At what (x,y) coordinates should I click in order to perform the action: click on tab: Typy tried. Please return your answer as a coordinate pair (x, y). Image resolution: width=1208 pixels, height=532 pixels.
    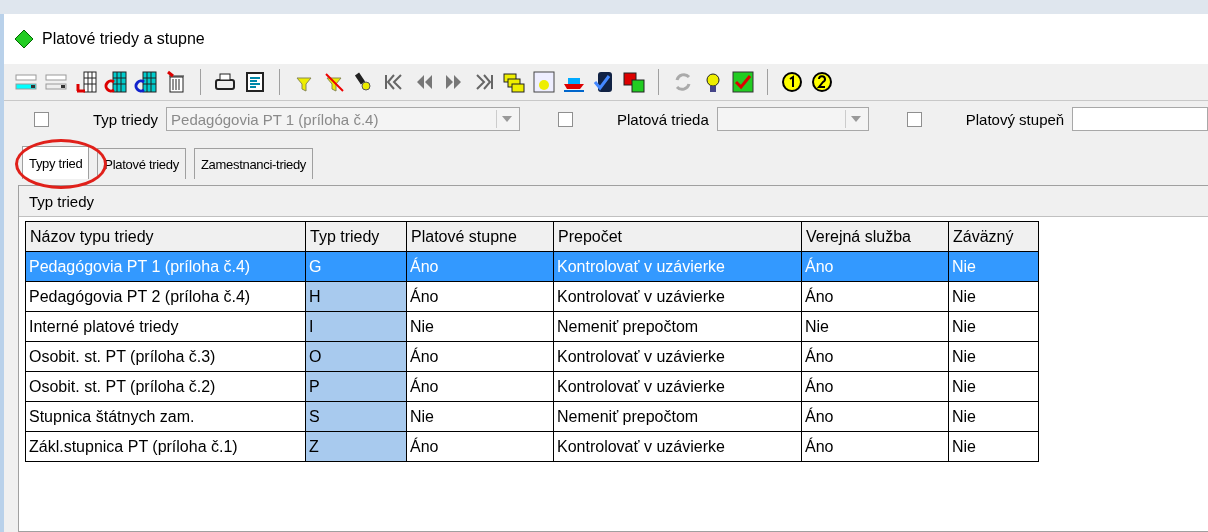
    Looking at the image, I should click on (56, 162).